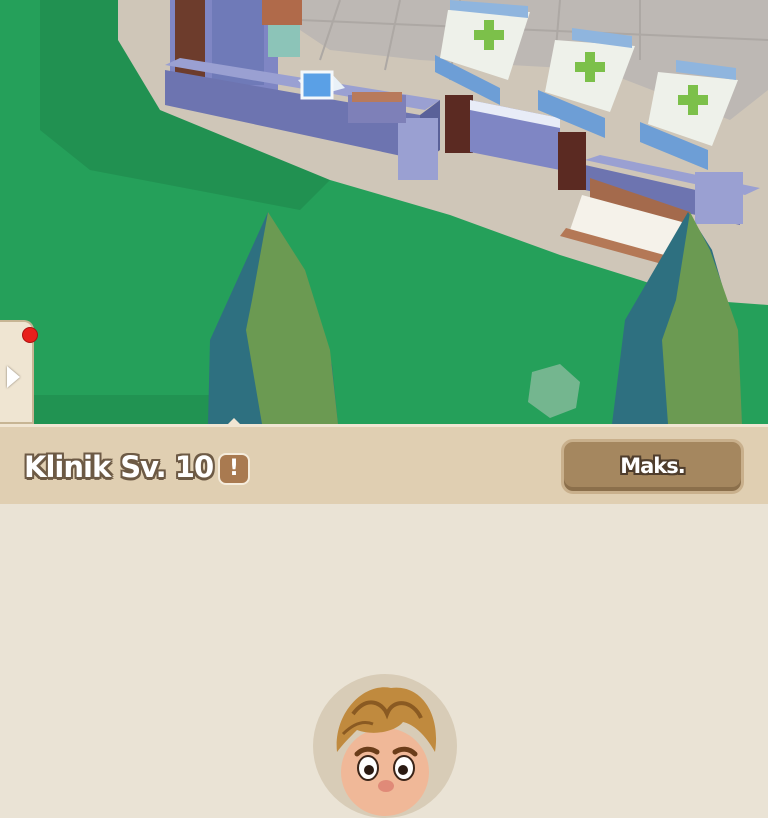 The height and width of the screenshot is (818, 768). I want to click on clinic-door, so click(459, 124).